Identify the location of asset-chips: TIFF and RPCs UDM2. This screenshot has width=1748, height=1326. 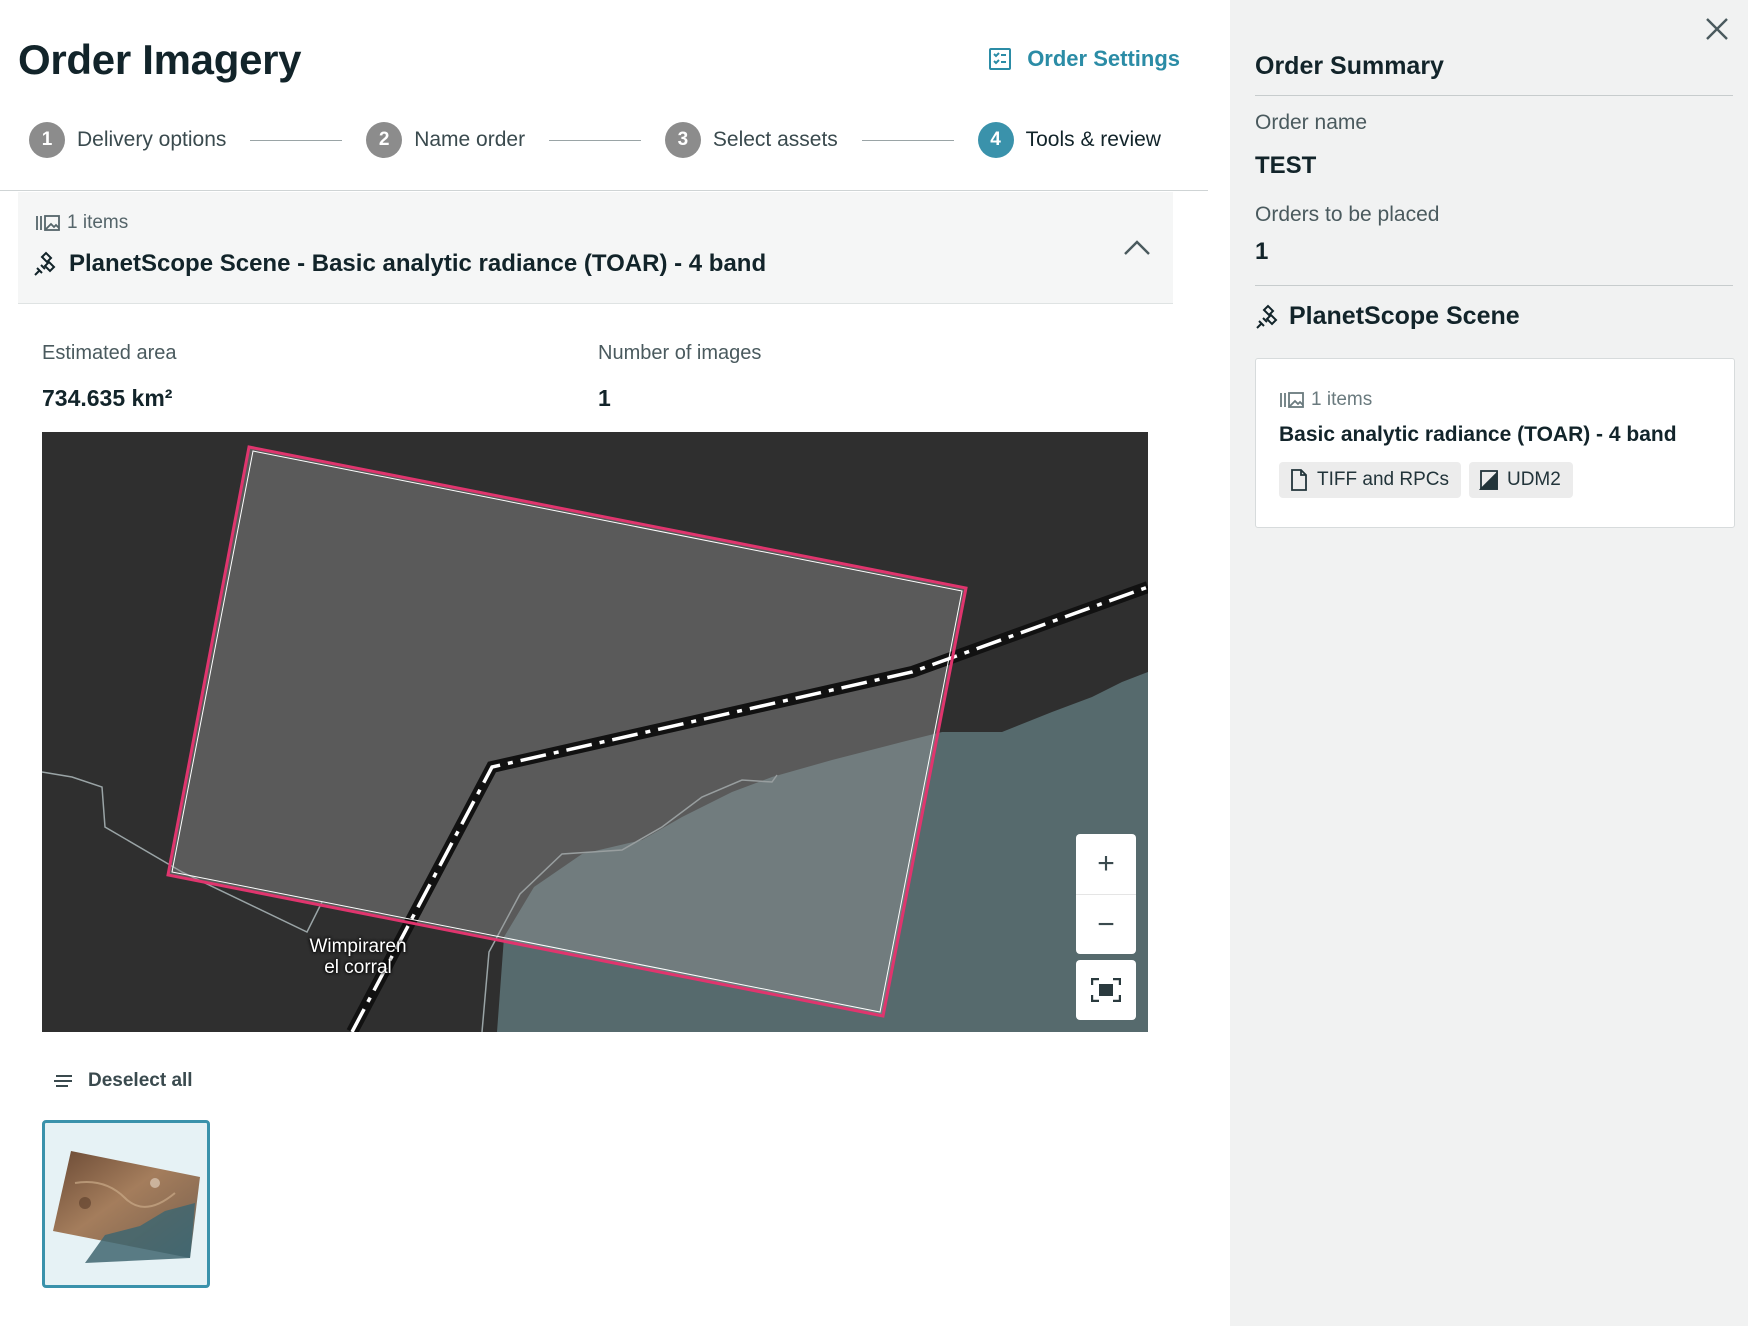
(1426, 480).